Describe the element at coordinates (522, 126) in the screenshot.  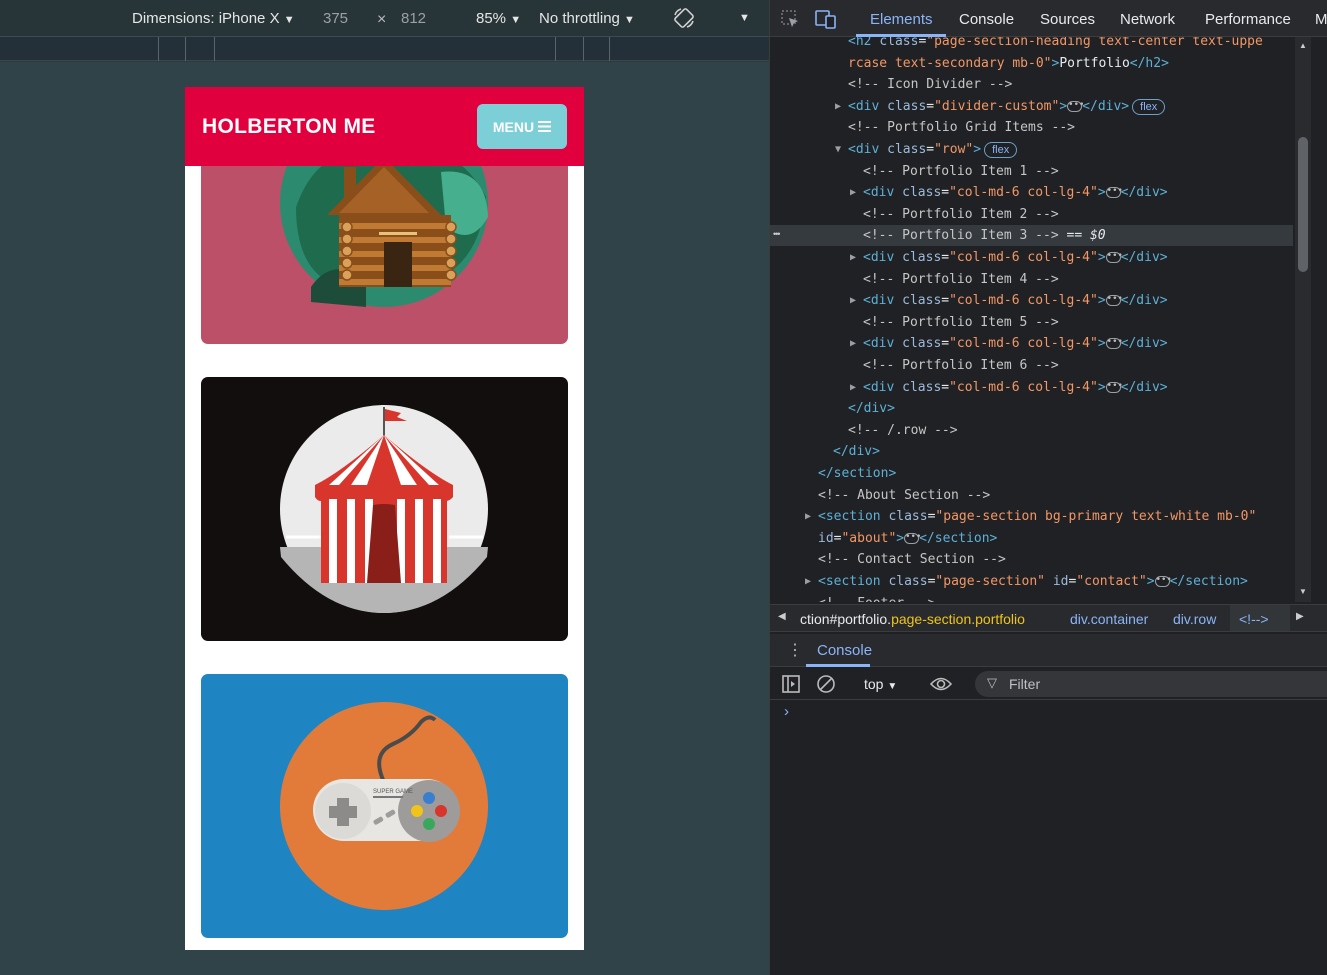
I see `menu-button: MENU` at that location.